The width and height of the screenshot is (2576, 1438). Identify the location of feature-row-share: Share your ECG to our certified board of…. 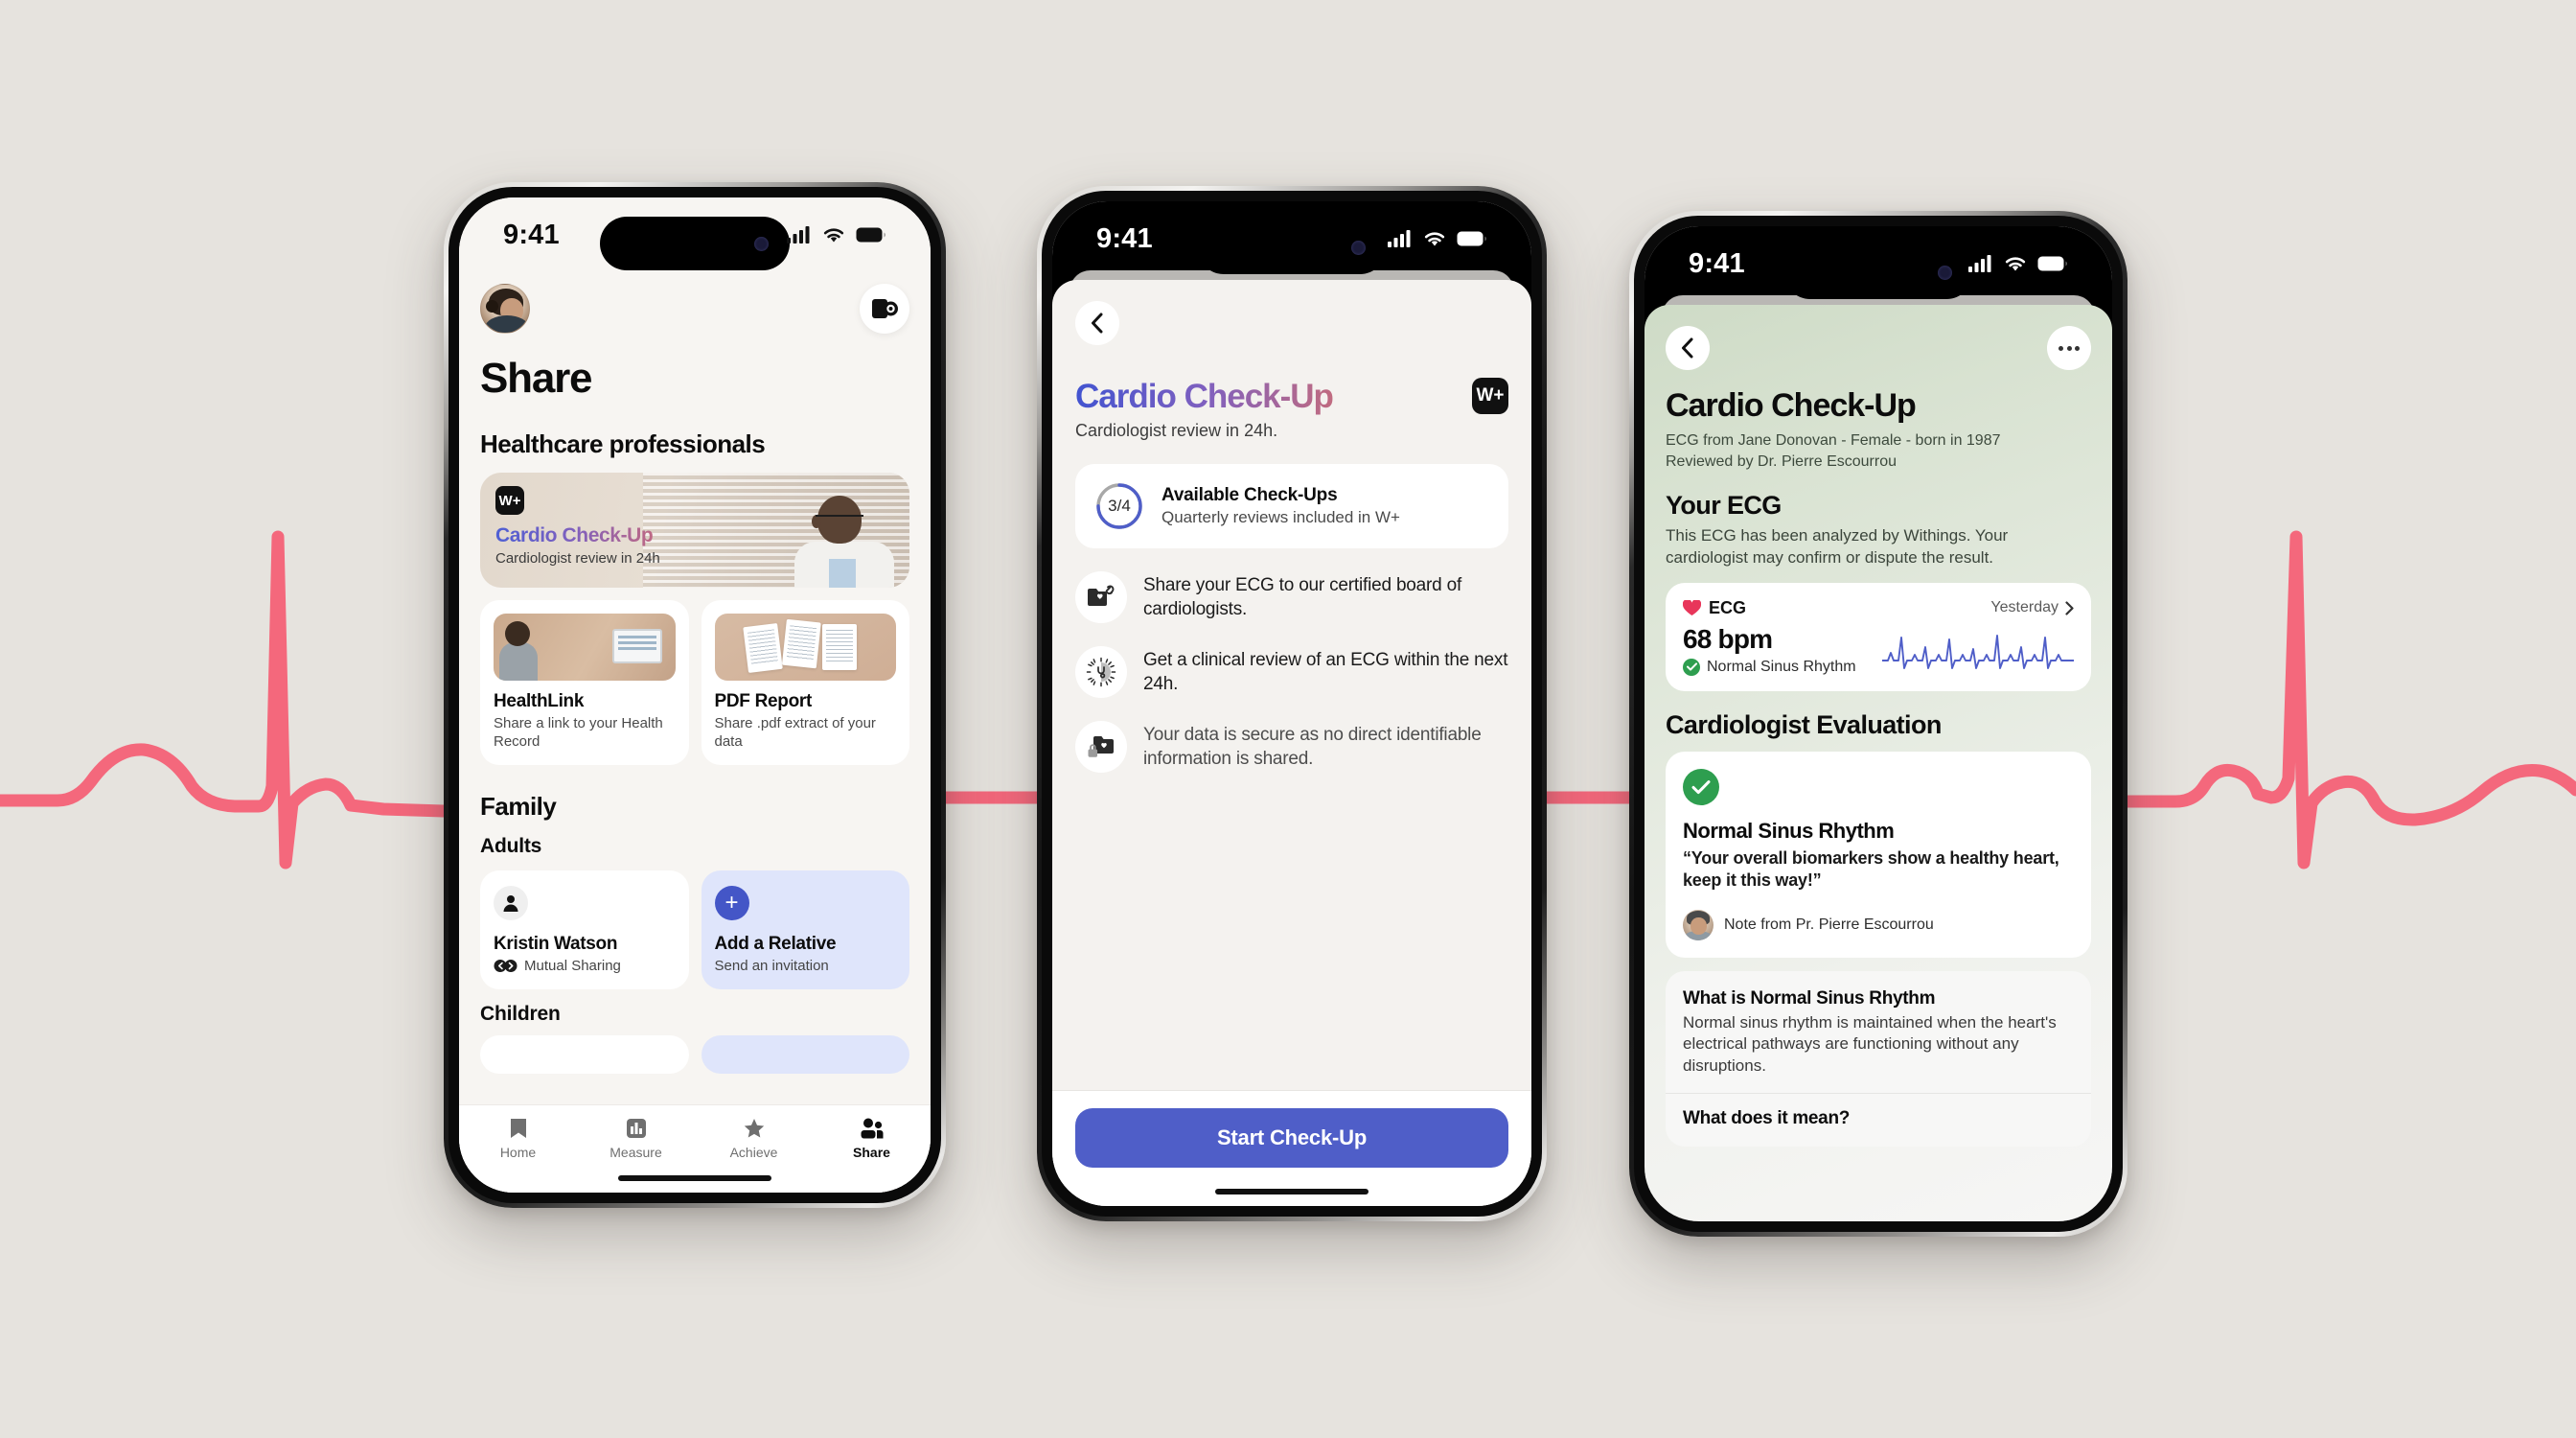
(1291, 597).